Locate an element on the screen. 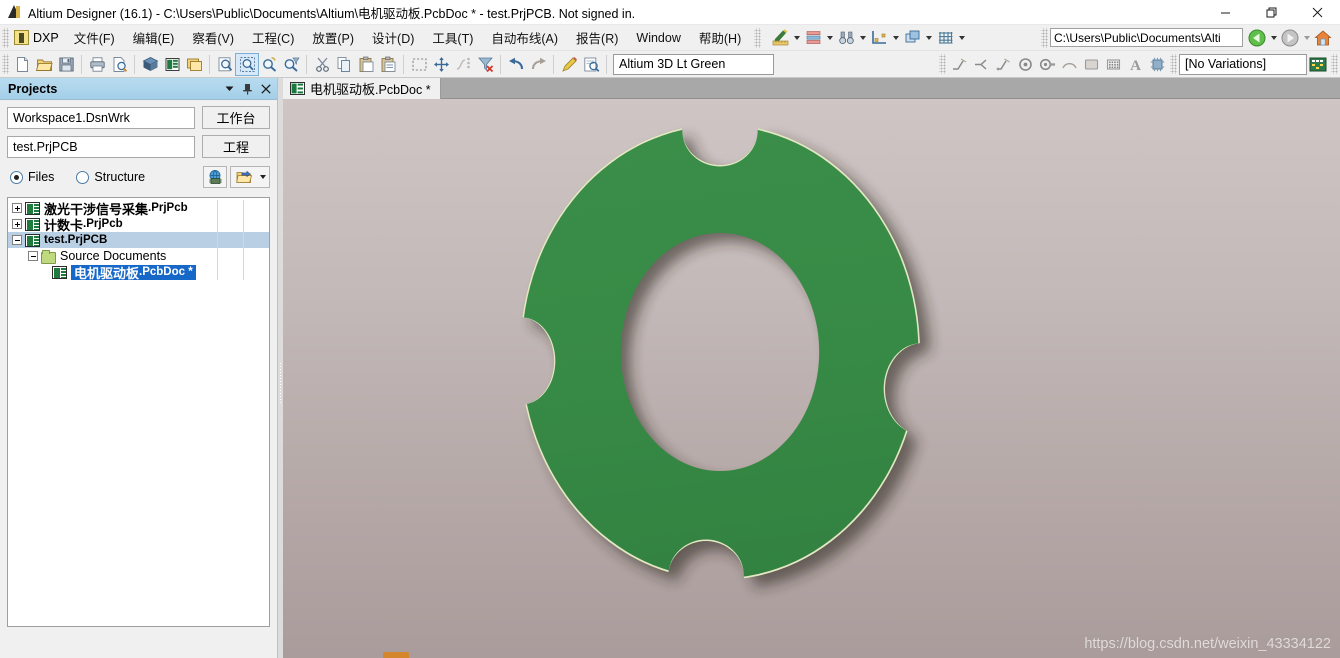 Image resolution: width=1340 pixels, height=658 pixels. radio-files: Files is located at coordinates (32, 177).